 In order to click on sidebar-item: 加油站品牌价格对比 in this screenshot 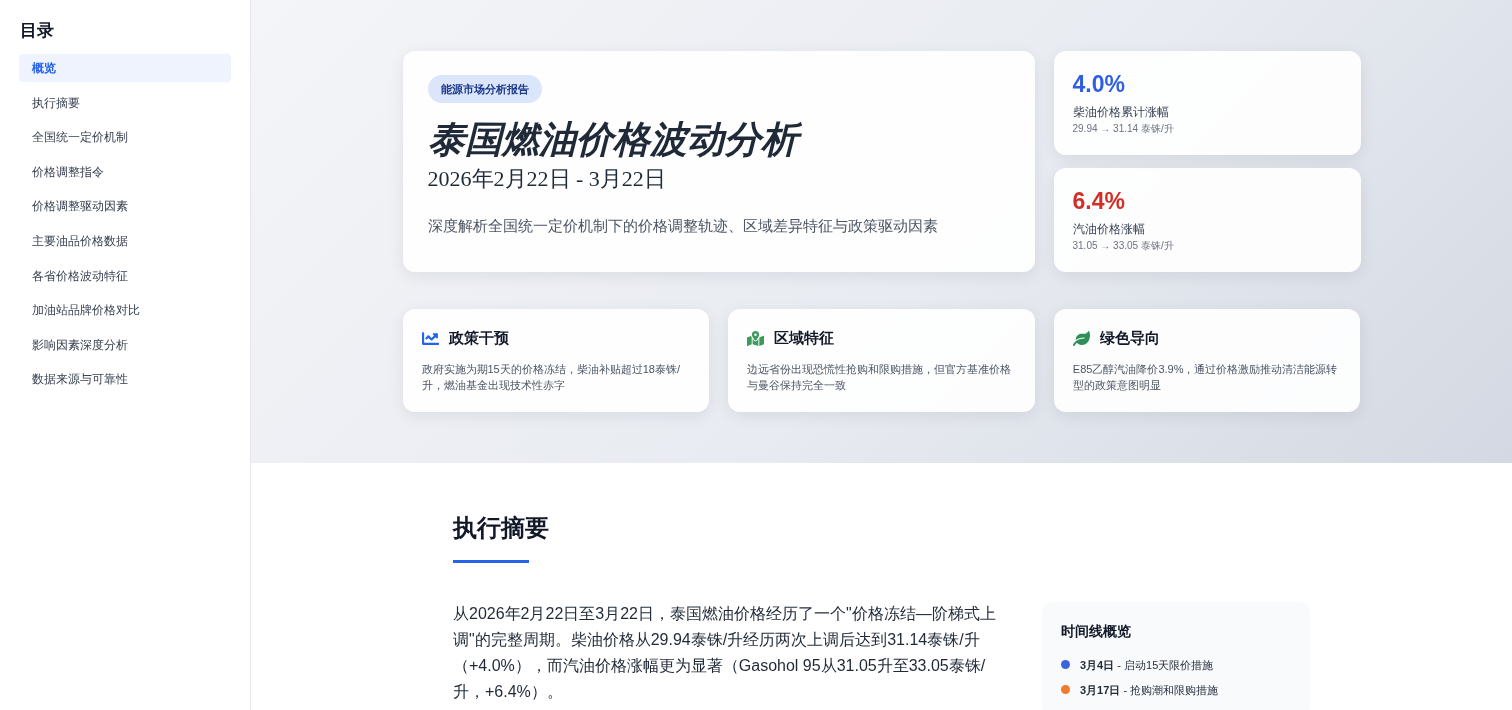, I will do `click(125, 310)`.